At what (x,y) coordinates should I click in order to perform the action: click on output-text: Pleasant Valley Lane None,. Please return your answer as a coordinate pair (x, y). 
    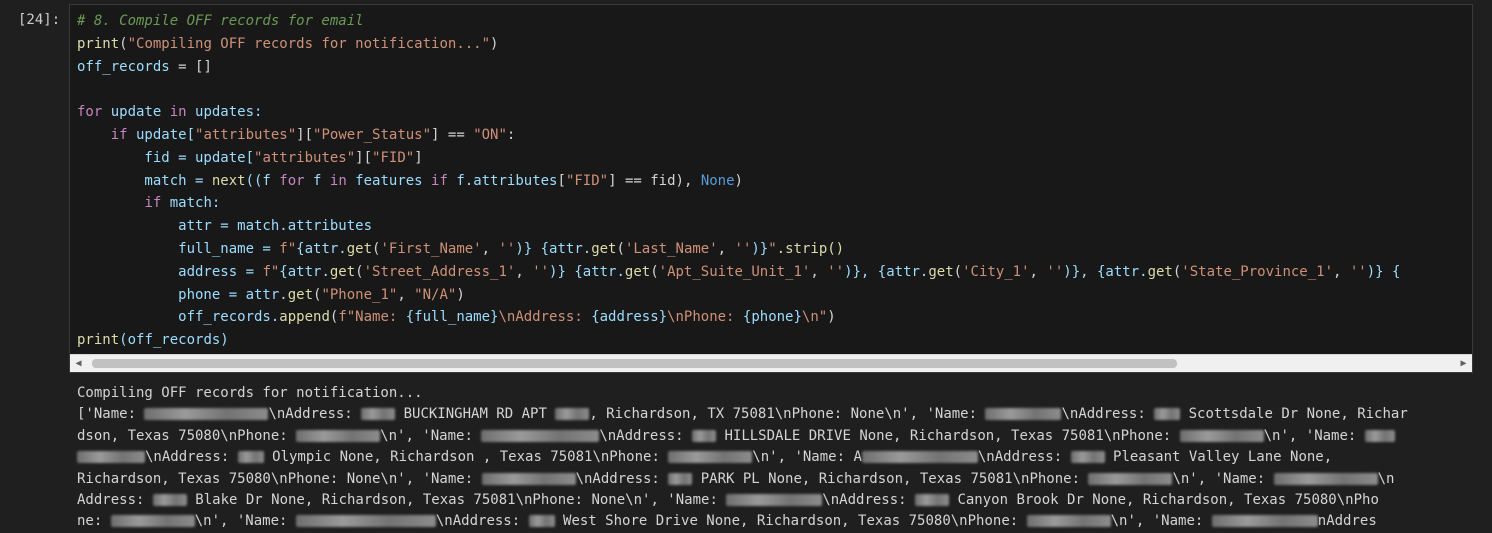
    Looking at the image, I should click on (1218, 457).